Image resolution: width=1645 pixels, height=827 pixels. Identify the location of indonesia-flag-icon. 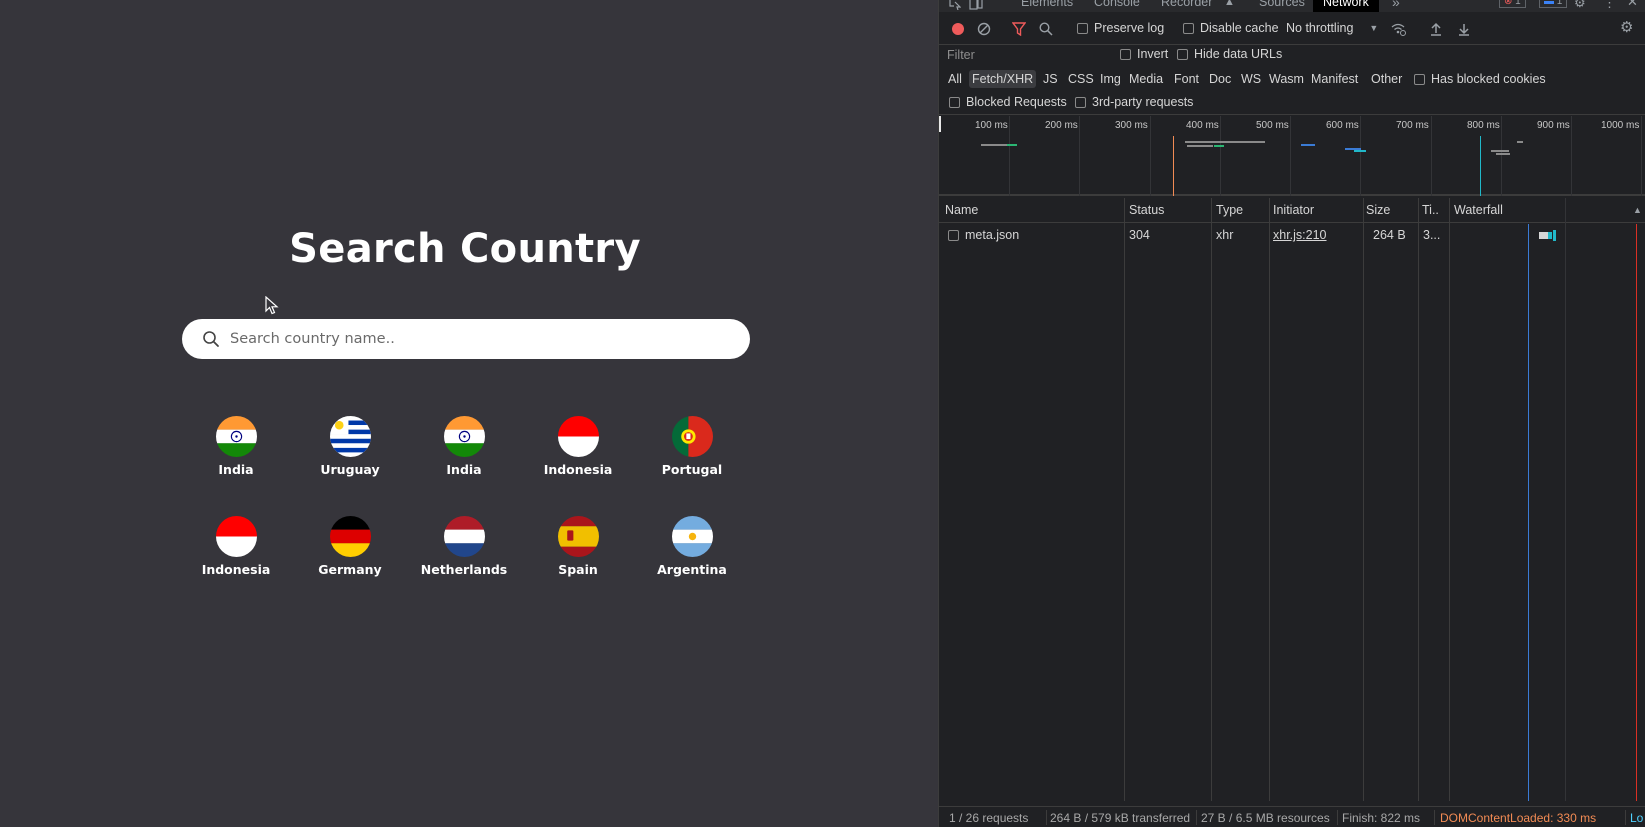
(578, 436).